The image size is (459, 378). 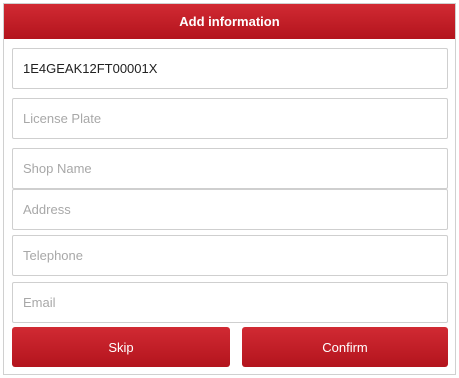 I want to click on telephone-field, so click(x=230, y=255).